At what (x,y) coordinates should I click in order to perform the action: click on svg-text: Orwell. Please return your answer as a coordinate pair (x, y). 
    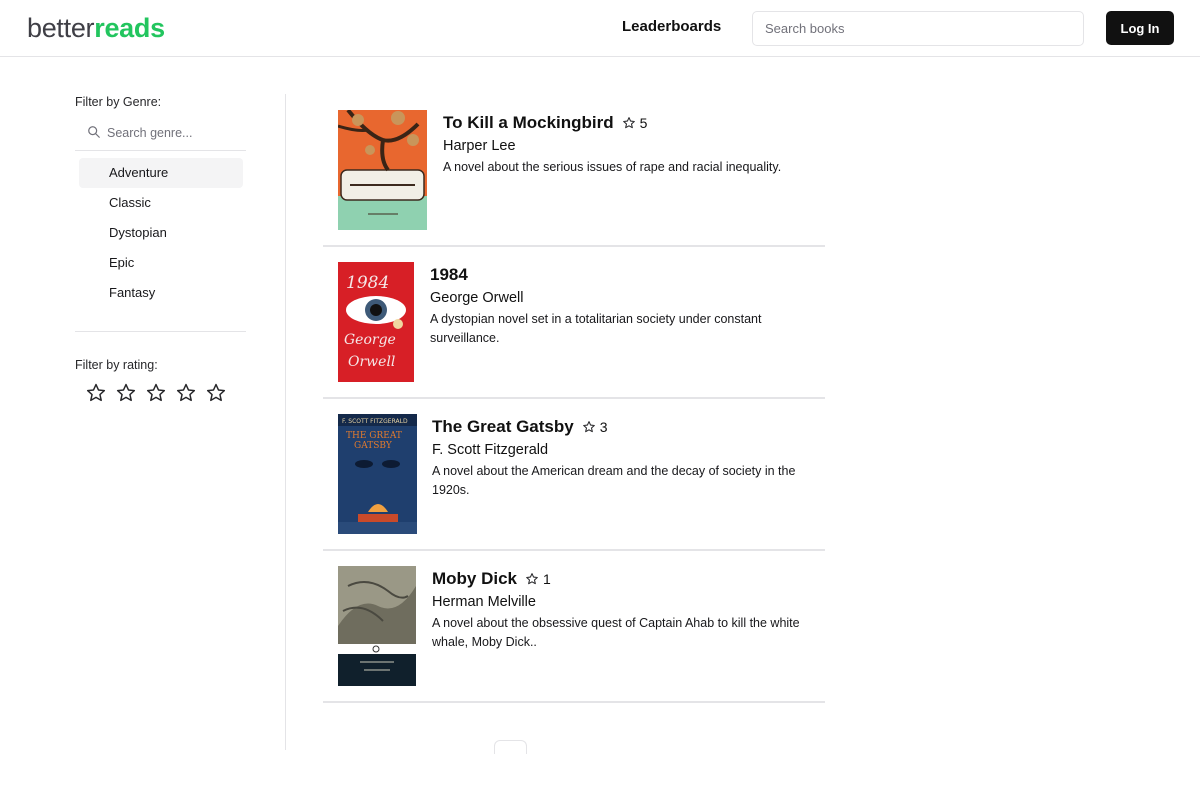
    Looking at the image, I should click on (371, 362).